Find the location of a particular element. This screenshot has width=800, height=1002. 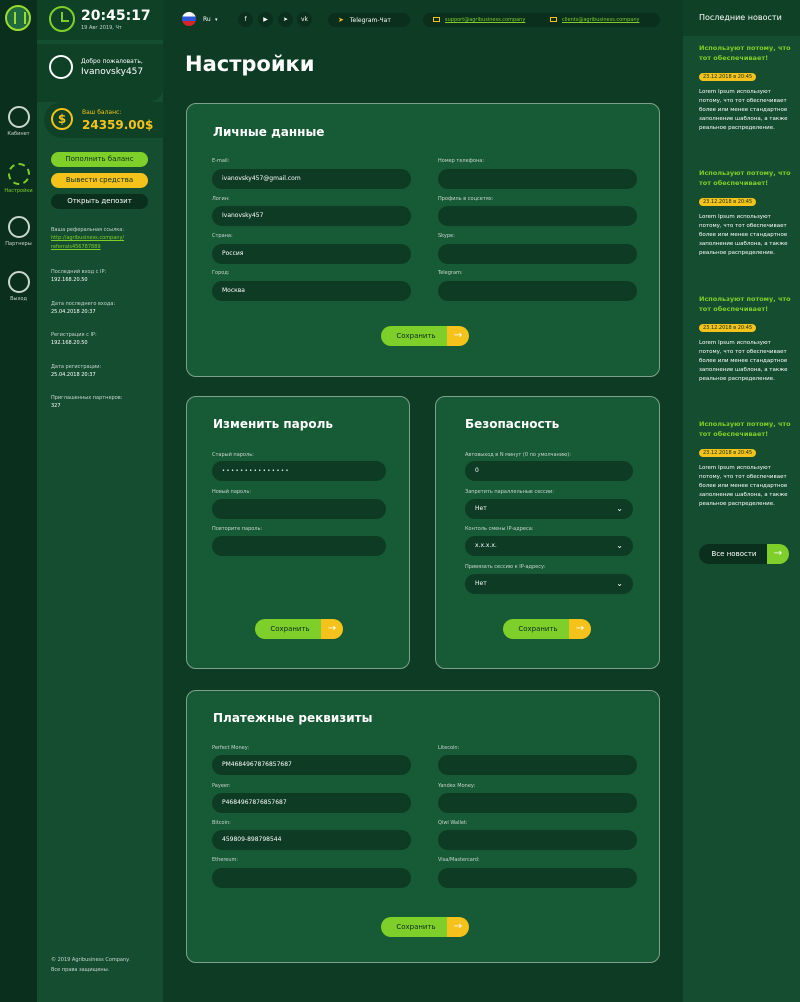

bind-ip-select: Нет ⌄ is located at coordinates (549, 584).